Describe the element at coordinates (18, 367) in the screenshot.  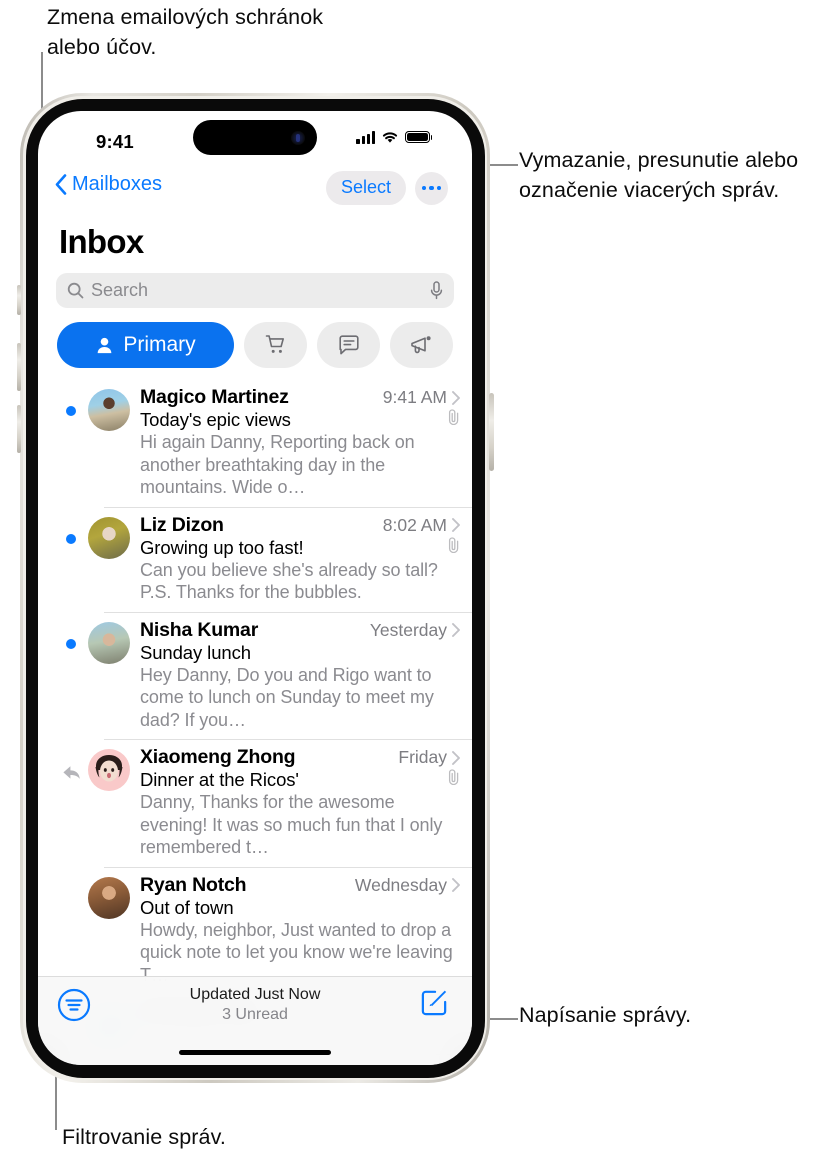
I see `volume-up-button` at that location.